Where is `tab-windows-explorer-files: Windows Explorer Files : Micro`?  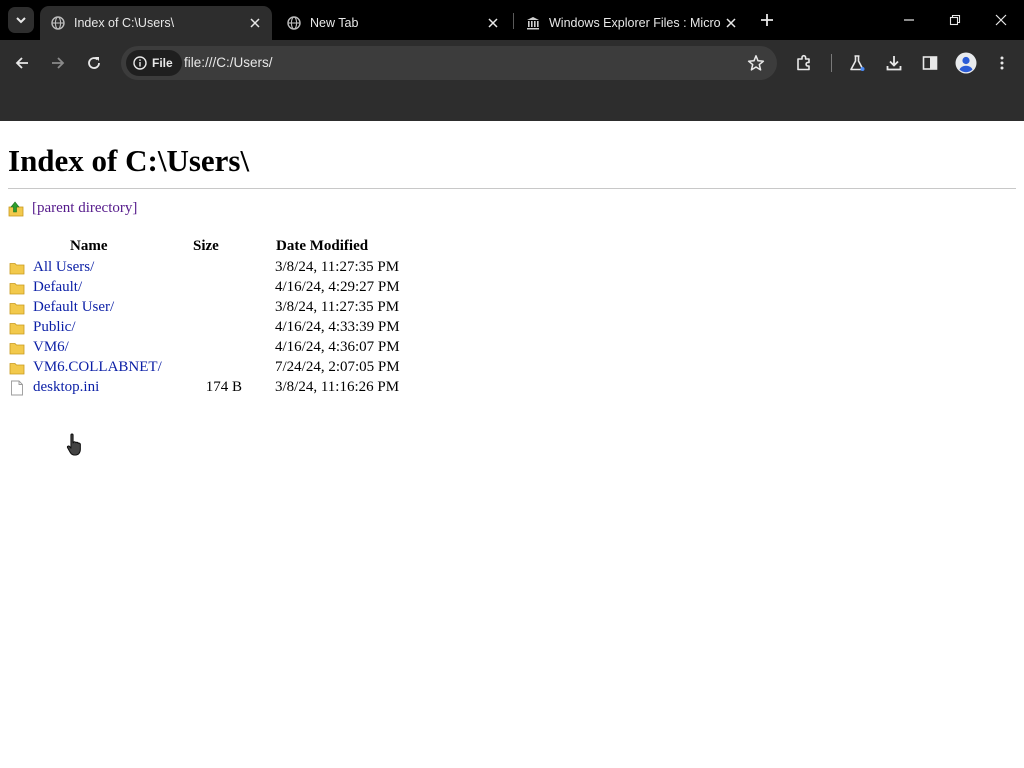
tab-windows-explorer-files: Windows Explorer Files : Micro is located at coordinates (631, 23).